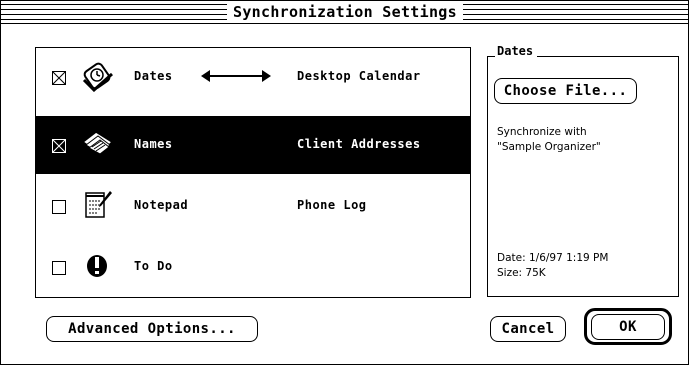 This screenshot has width=689, height=365. I want to click on conduit-label: Names, so click(153, 144).